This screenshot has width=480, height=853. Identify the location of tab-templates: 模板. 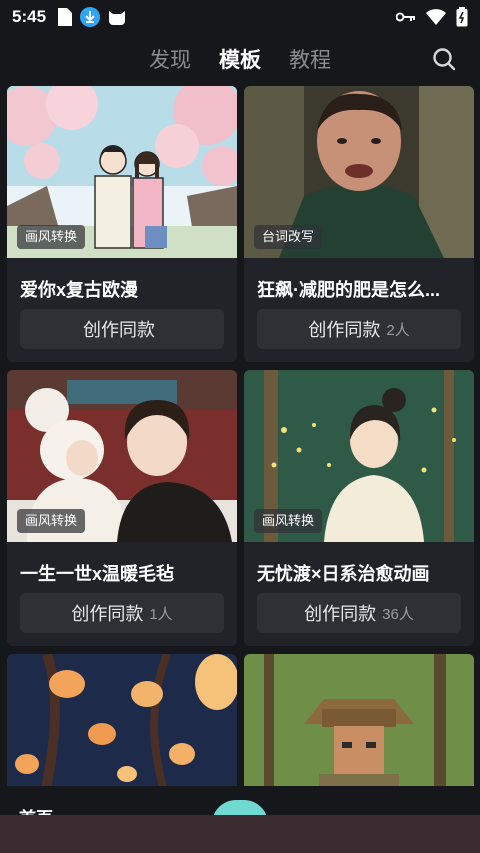
(240, 59).